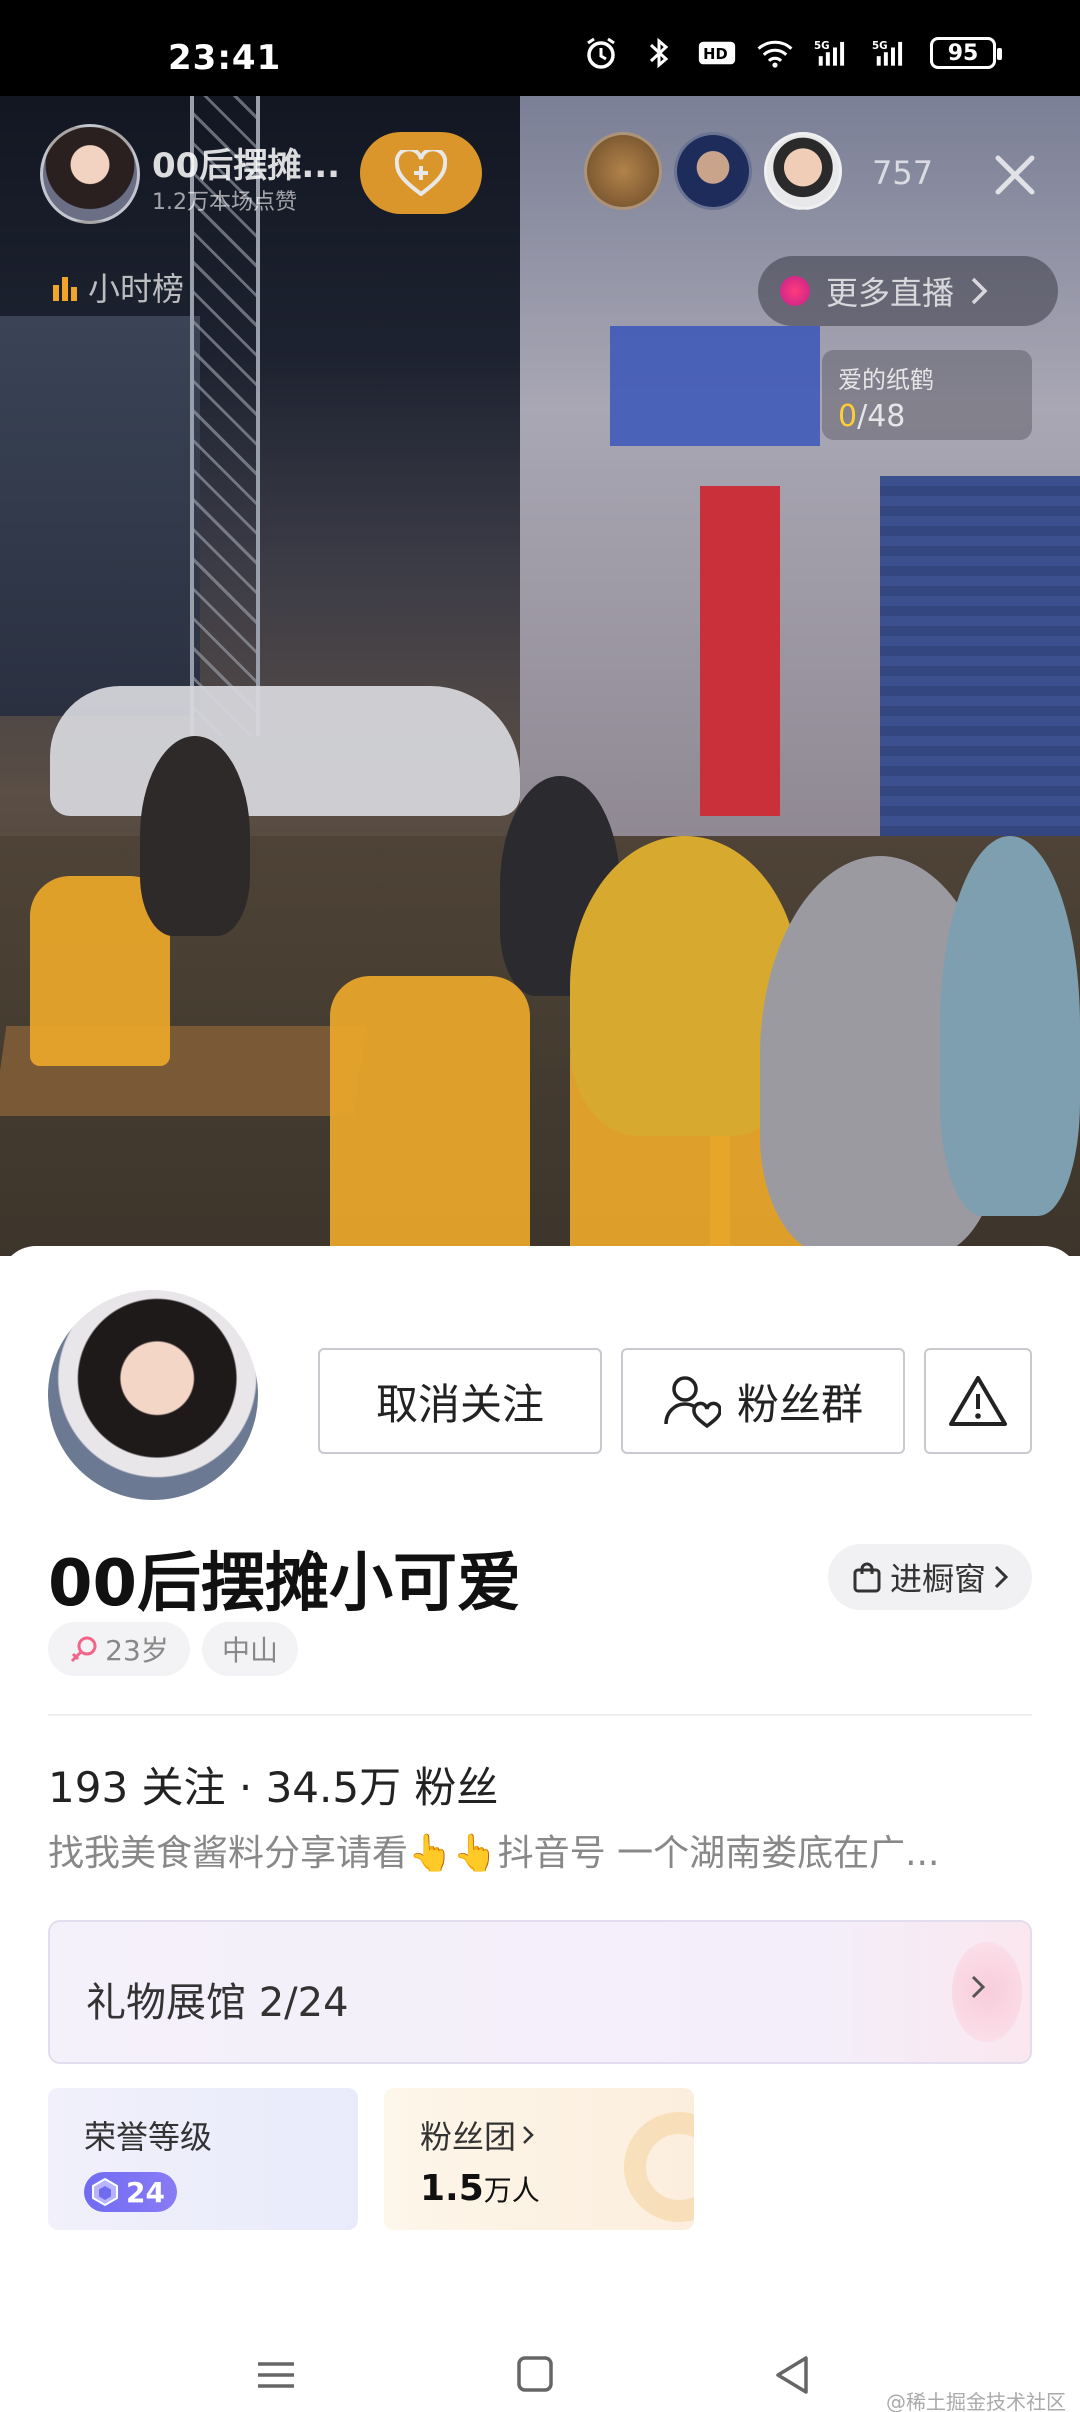 This screenshot has height=2412, width=1080. I want to click on shopping-bag-icon, so click(867, 1577).